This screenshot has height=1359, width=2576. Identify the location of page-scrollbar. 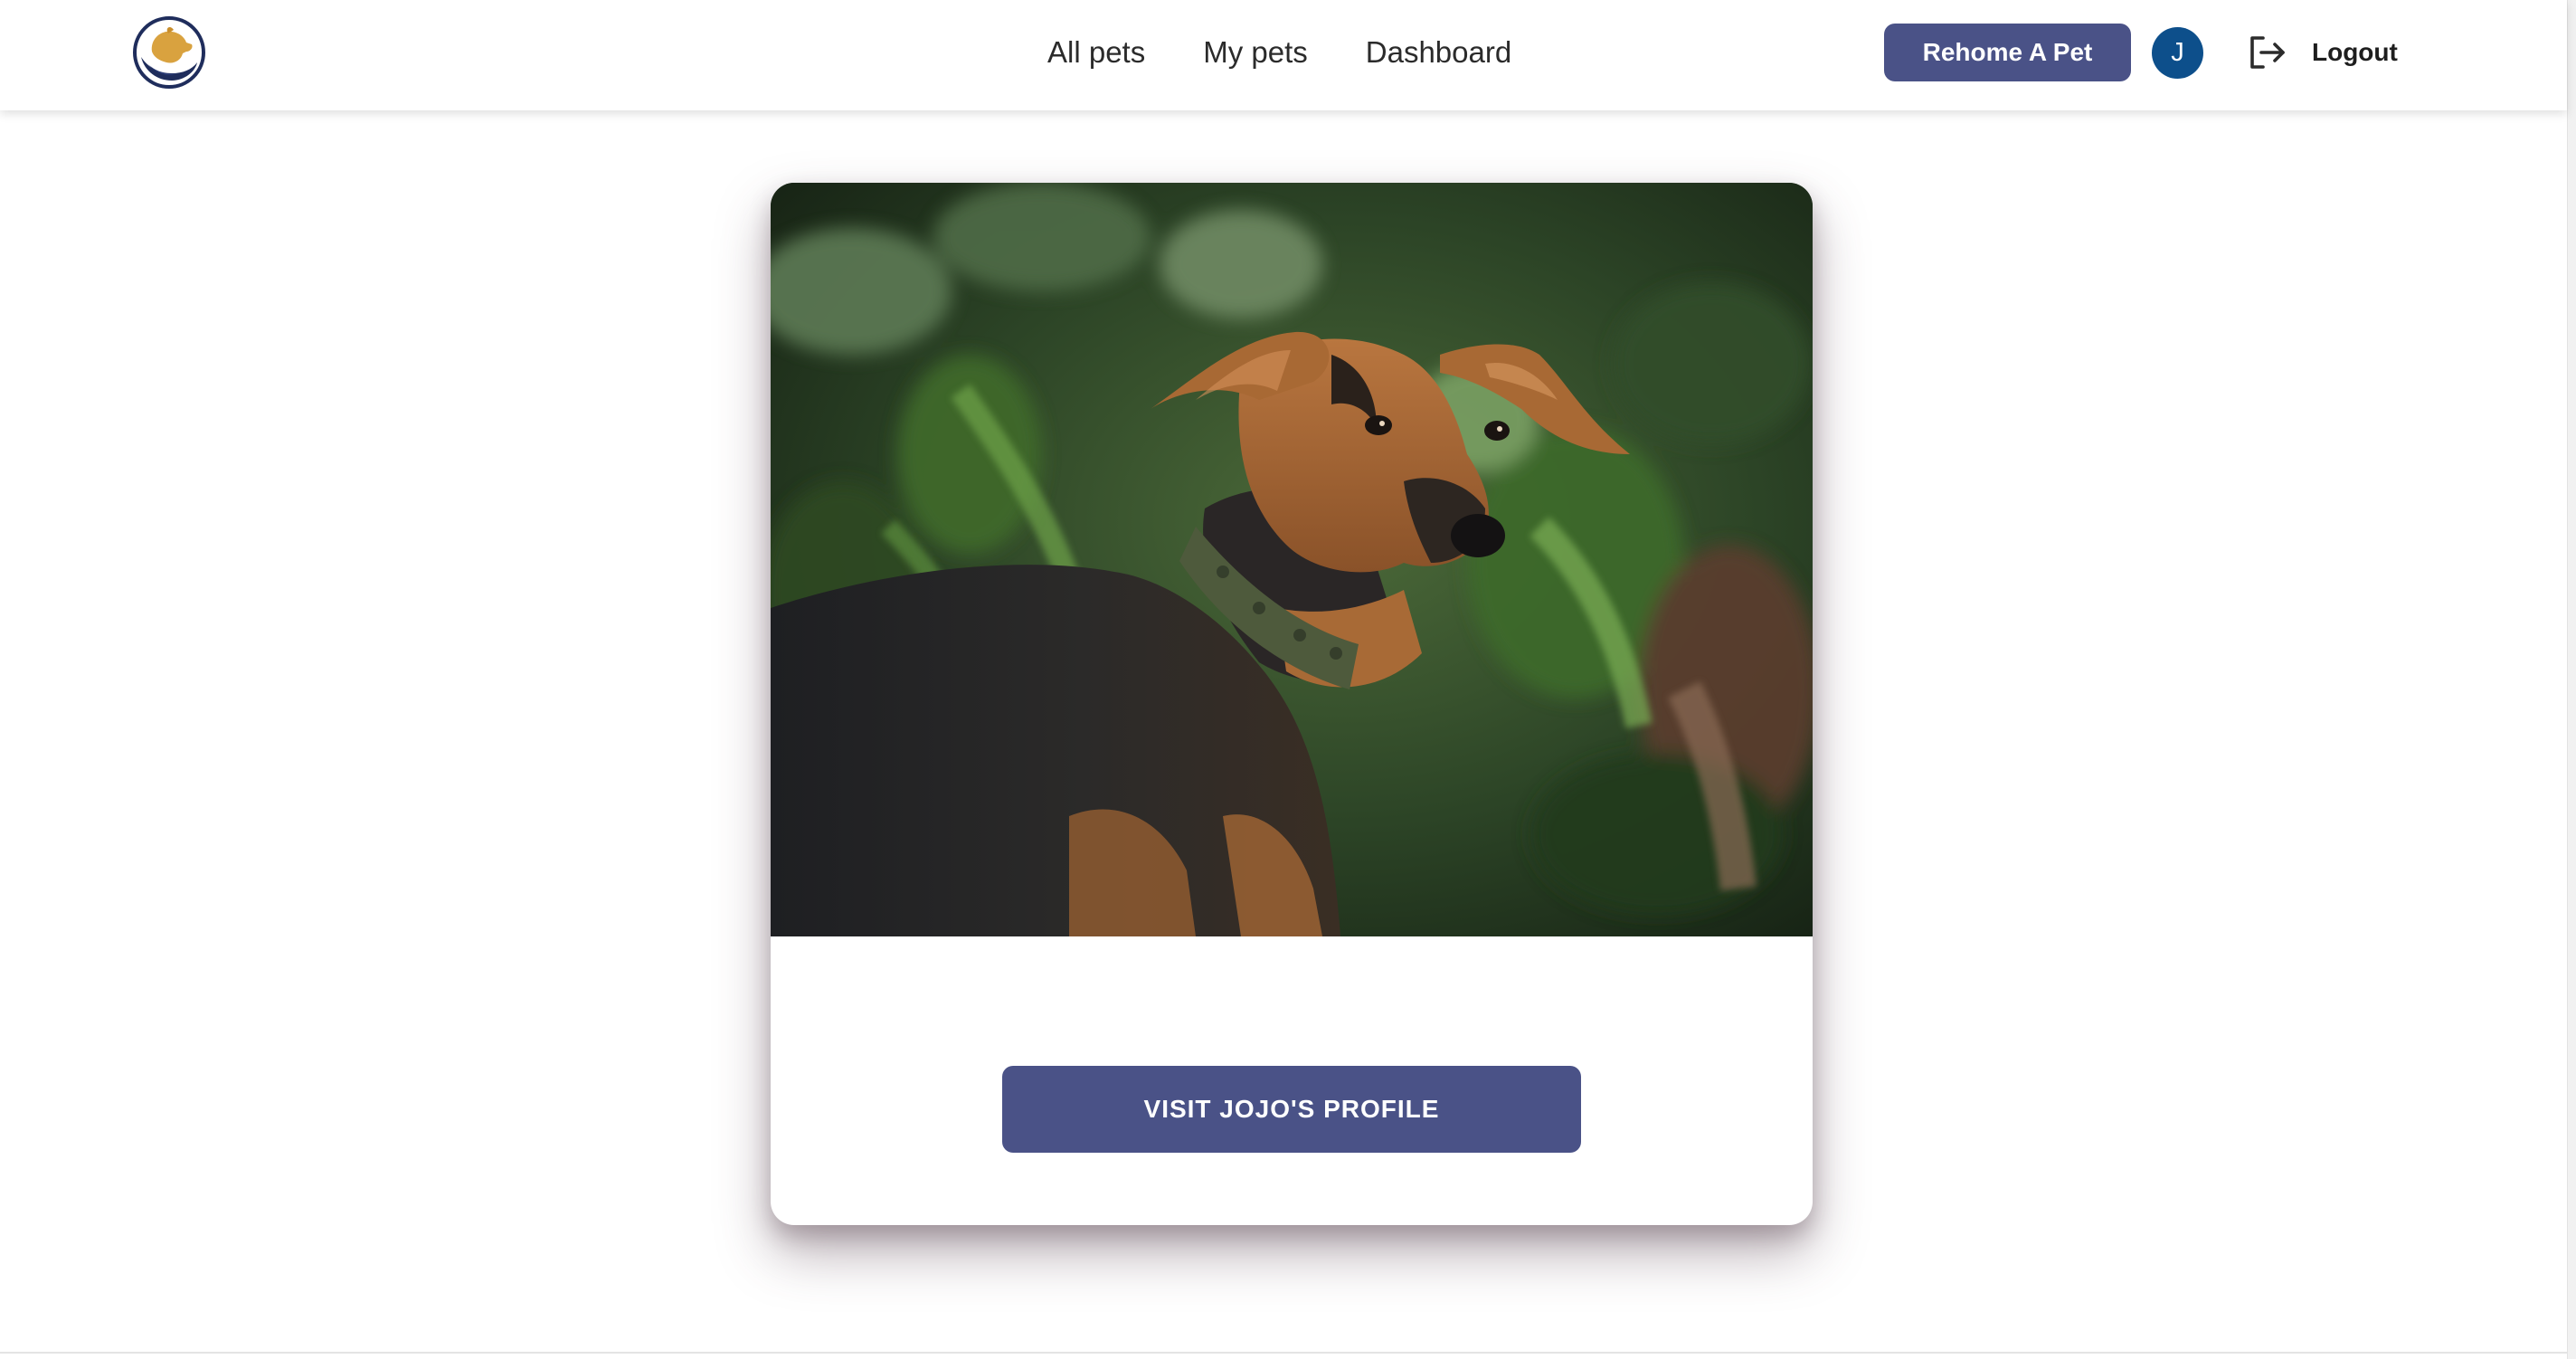
(2572, 679).